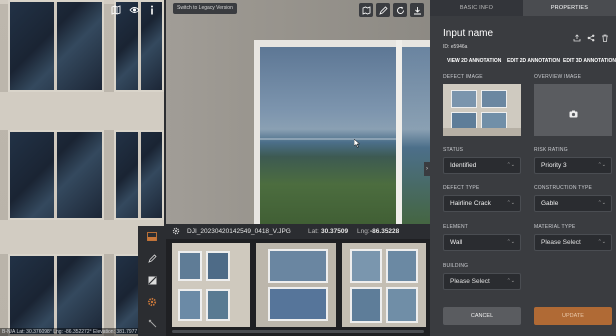 This screenshot has height=336, width=616. I want to click on layers-icon, so click(366, 10).